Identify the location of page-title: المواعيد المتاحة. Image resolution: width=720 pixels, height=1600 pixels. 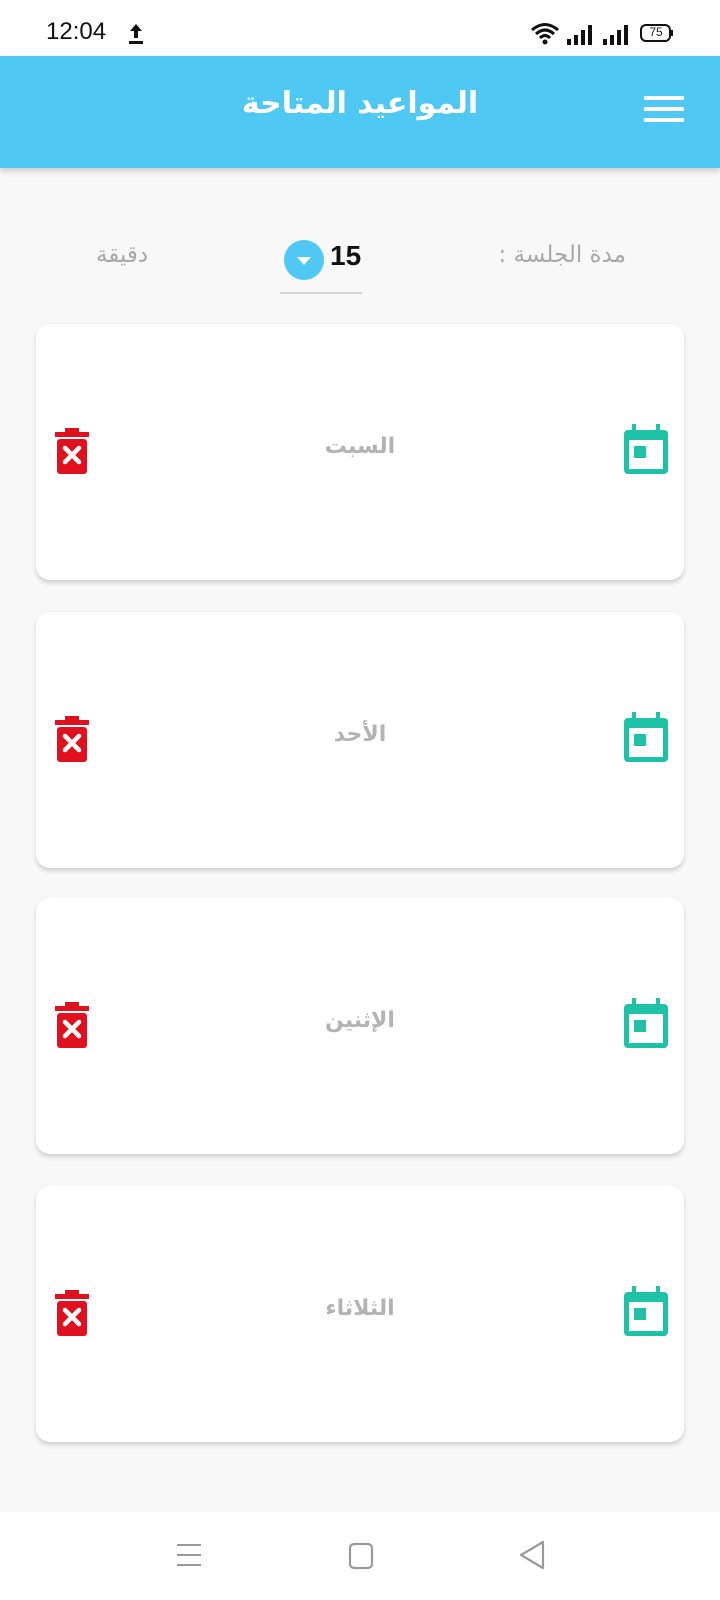
(360, 103).